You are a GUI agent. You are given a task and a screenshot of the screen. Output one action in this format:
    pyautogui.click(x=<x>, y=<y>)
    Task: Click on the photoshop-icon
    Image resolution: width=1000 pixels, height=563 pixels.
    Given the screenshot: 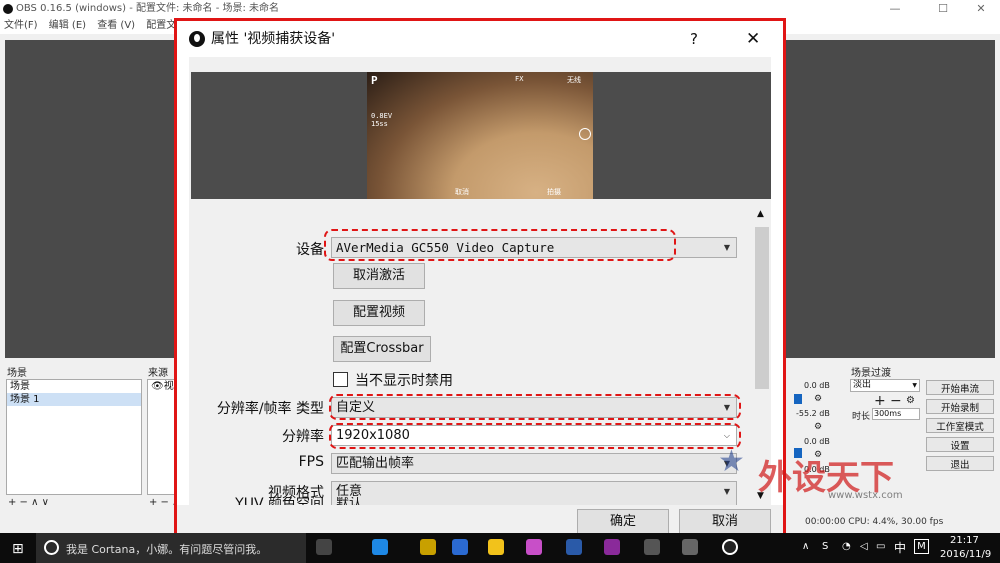 What is the action you would take?
    pyautogui.click(x=574, y=547)
    